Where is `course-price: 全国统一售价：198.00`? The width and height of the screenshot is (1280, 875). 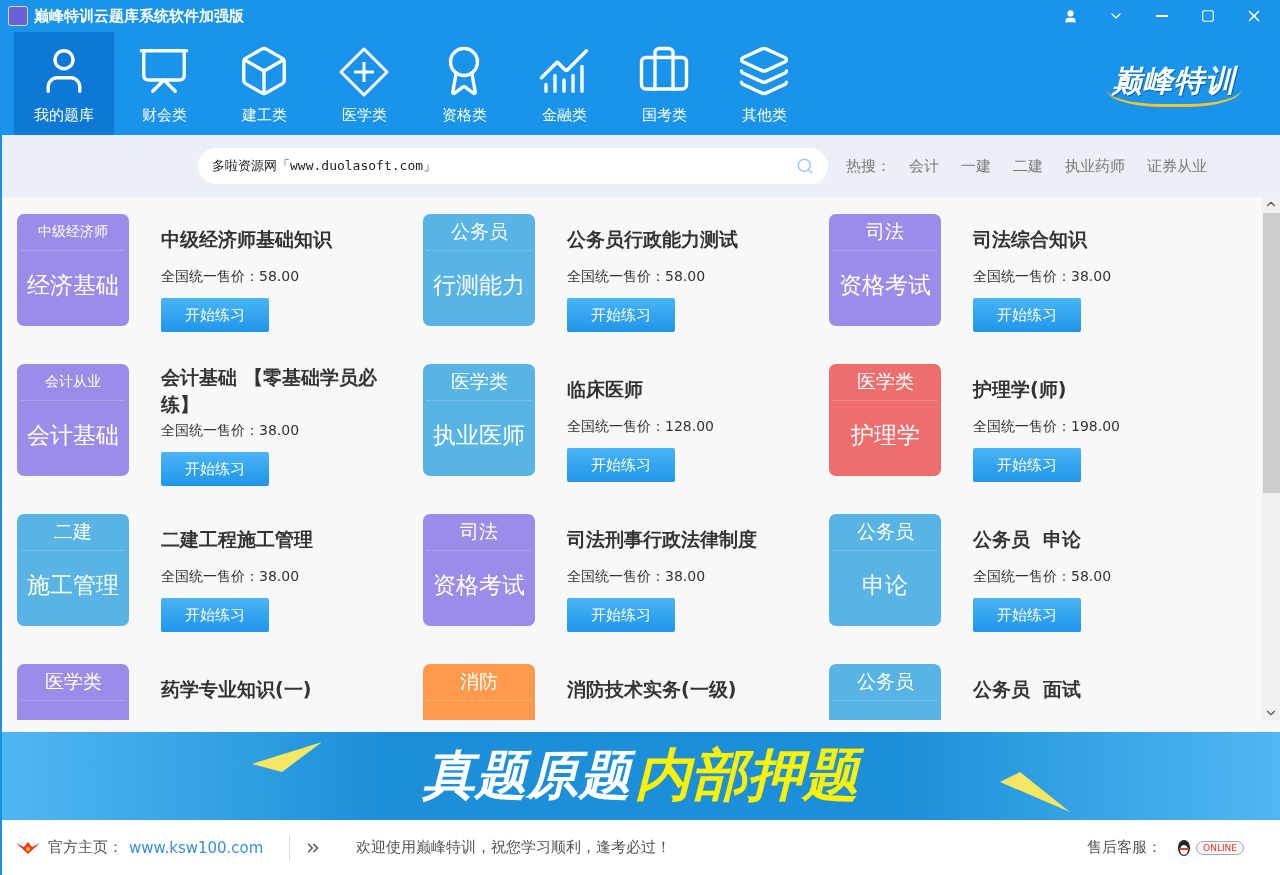 course-price: 全国统一售价：198.00 is located at coordinates (1047, 427).